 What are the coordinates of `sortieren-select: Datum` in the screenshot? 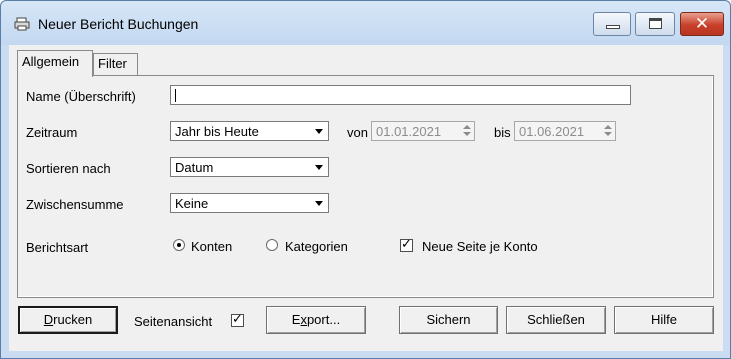 It's located at (249, 167).